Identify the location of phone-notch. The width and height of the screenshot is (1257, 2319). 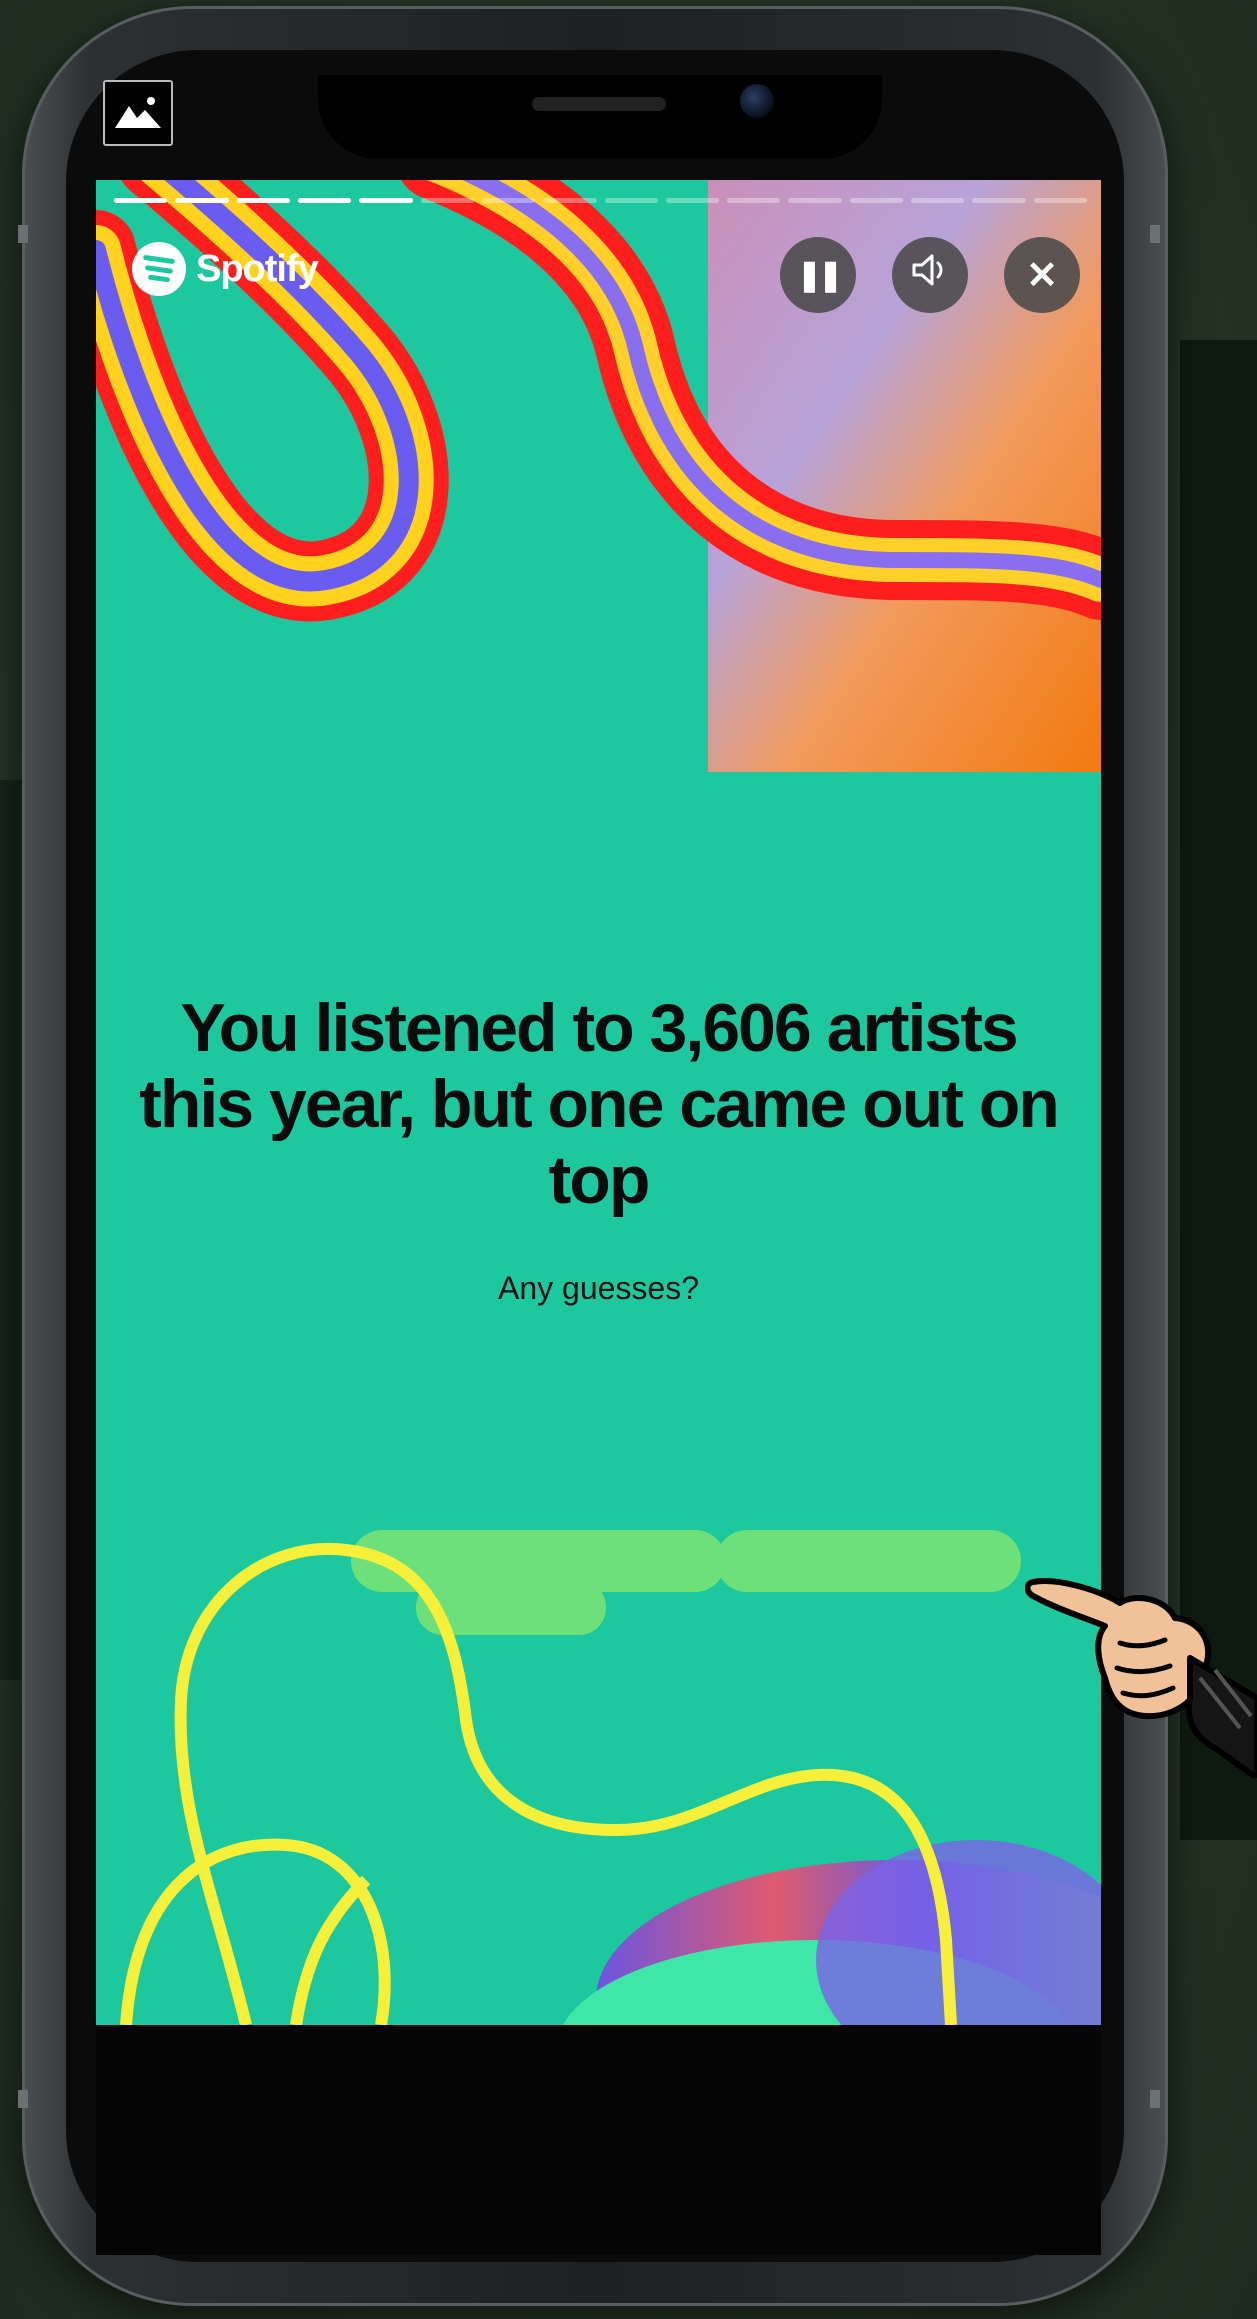
(600, 117).